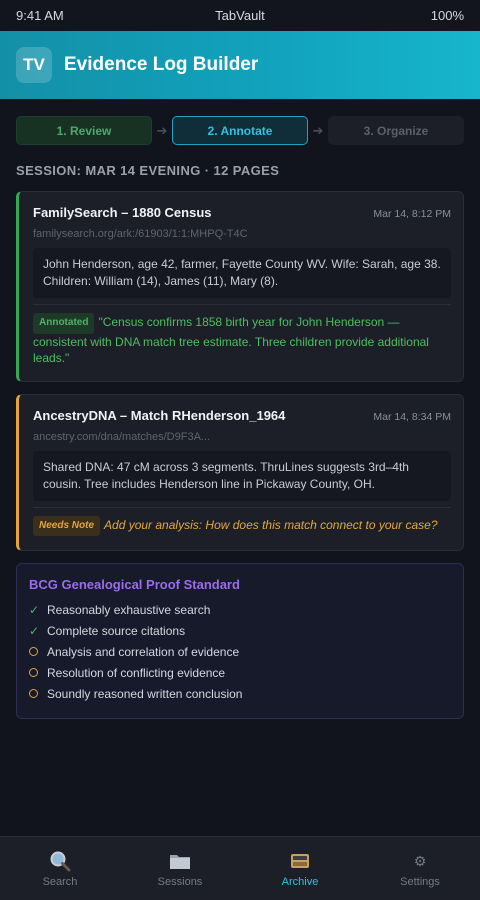 The height and width of the screenshot is (900, 480). Describe the element at coordinates (396, 130) in the screenshot. I see `step-organize: 3. Organize` at that location.